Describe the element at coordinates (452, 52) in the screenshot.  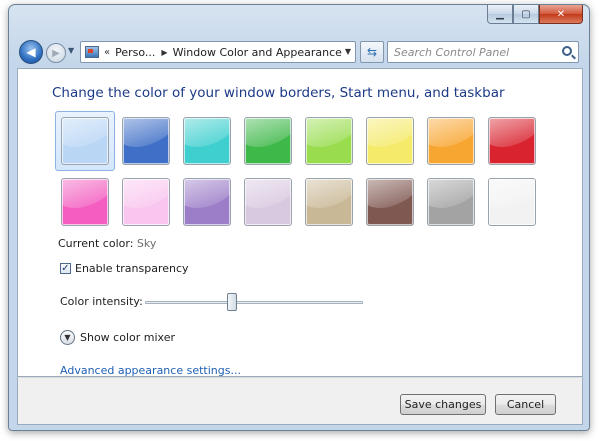
I see `search-placeholder: Search Control Panel` at that location.